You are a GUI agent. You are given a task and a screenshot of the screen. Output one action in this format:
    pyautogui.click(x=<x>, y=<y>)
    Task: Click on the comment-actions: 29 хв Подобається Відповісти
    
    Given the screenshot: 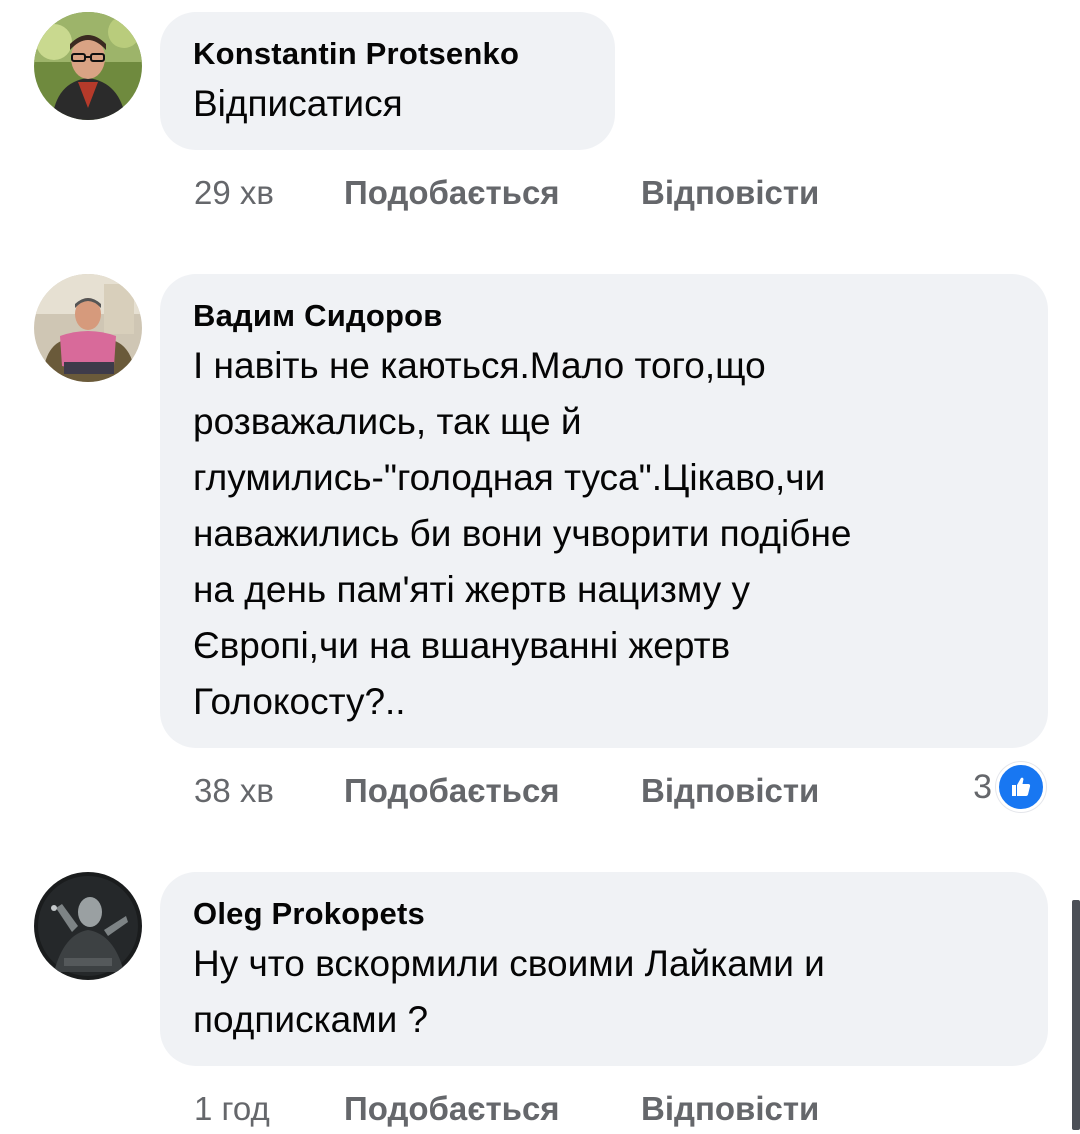 What is the action you would take?
    pyautogui.click(x=506, y=193)
    